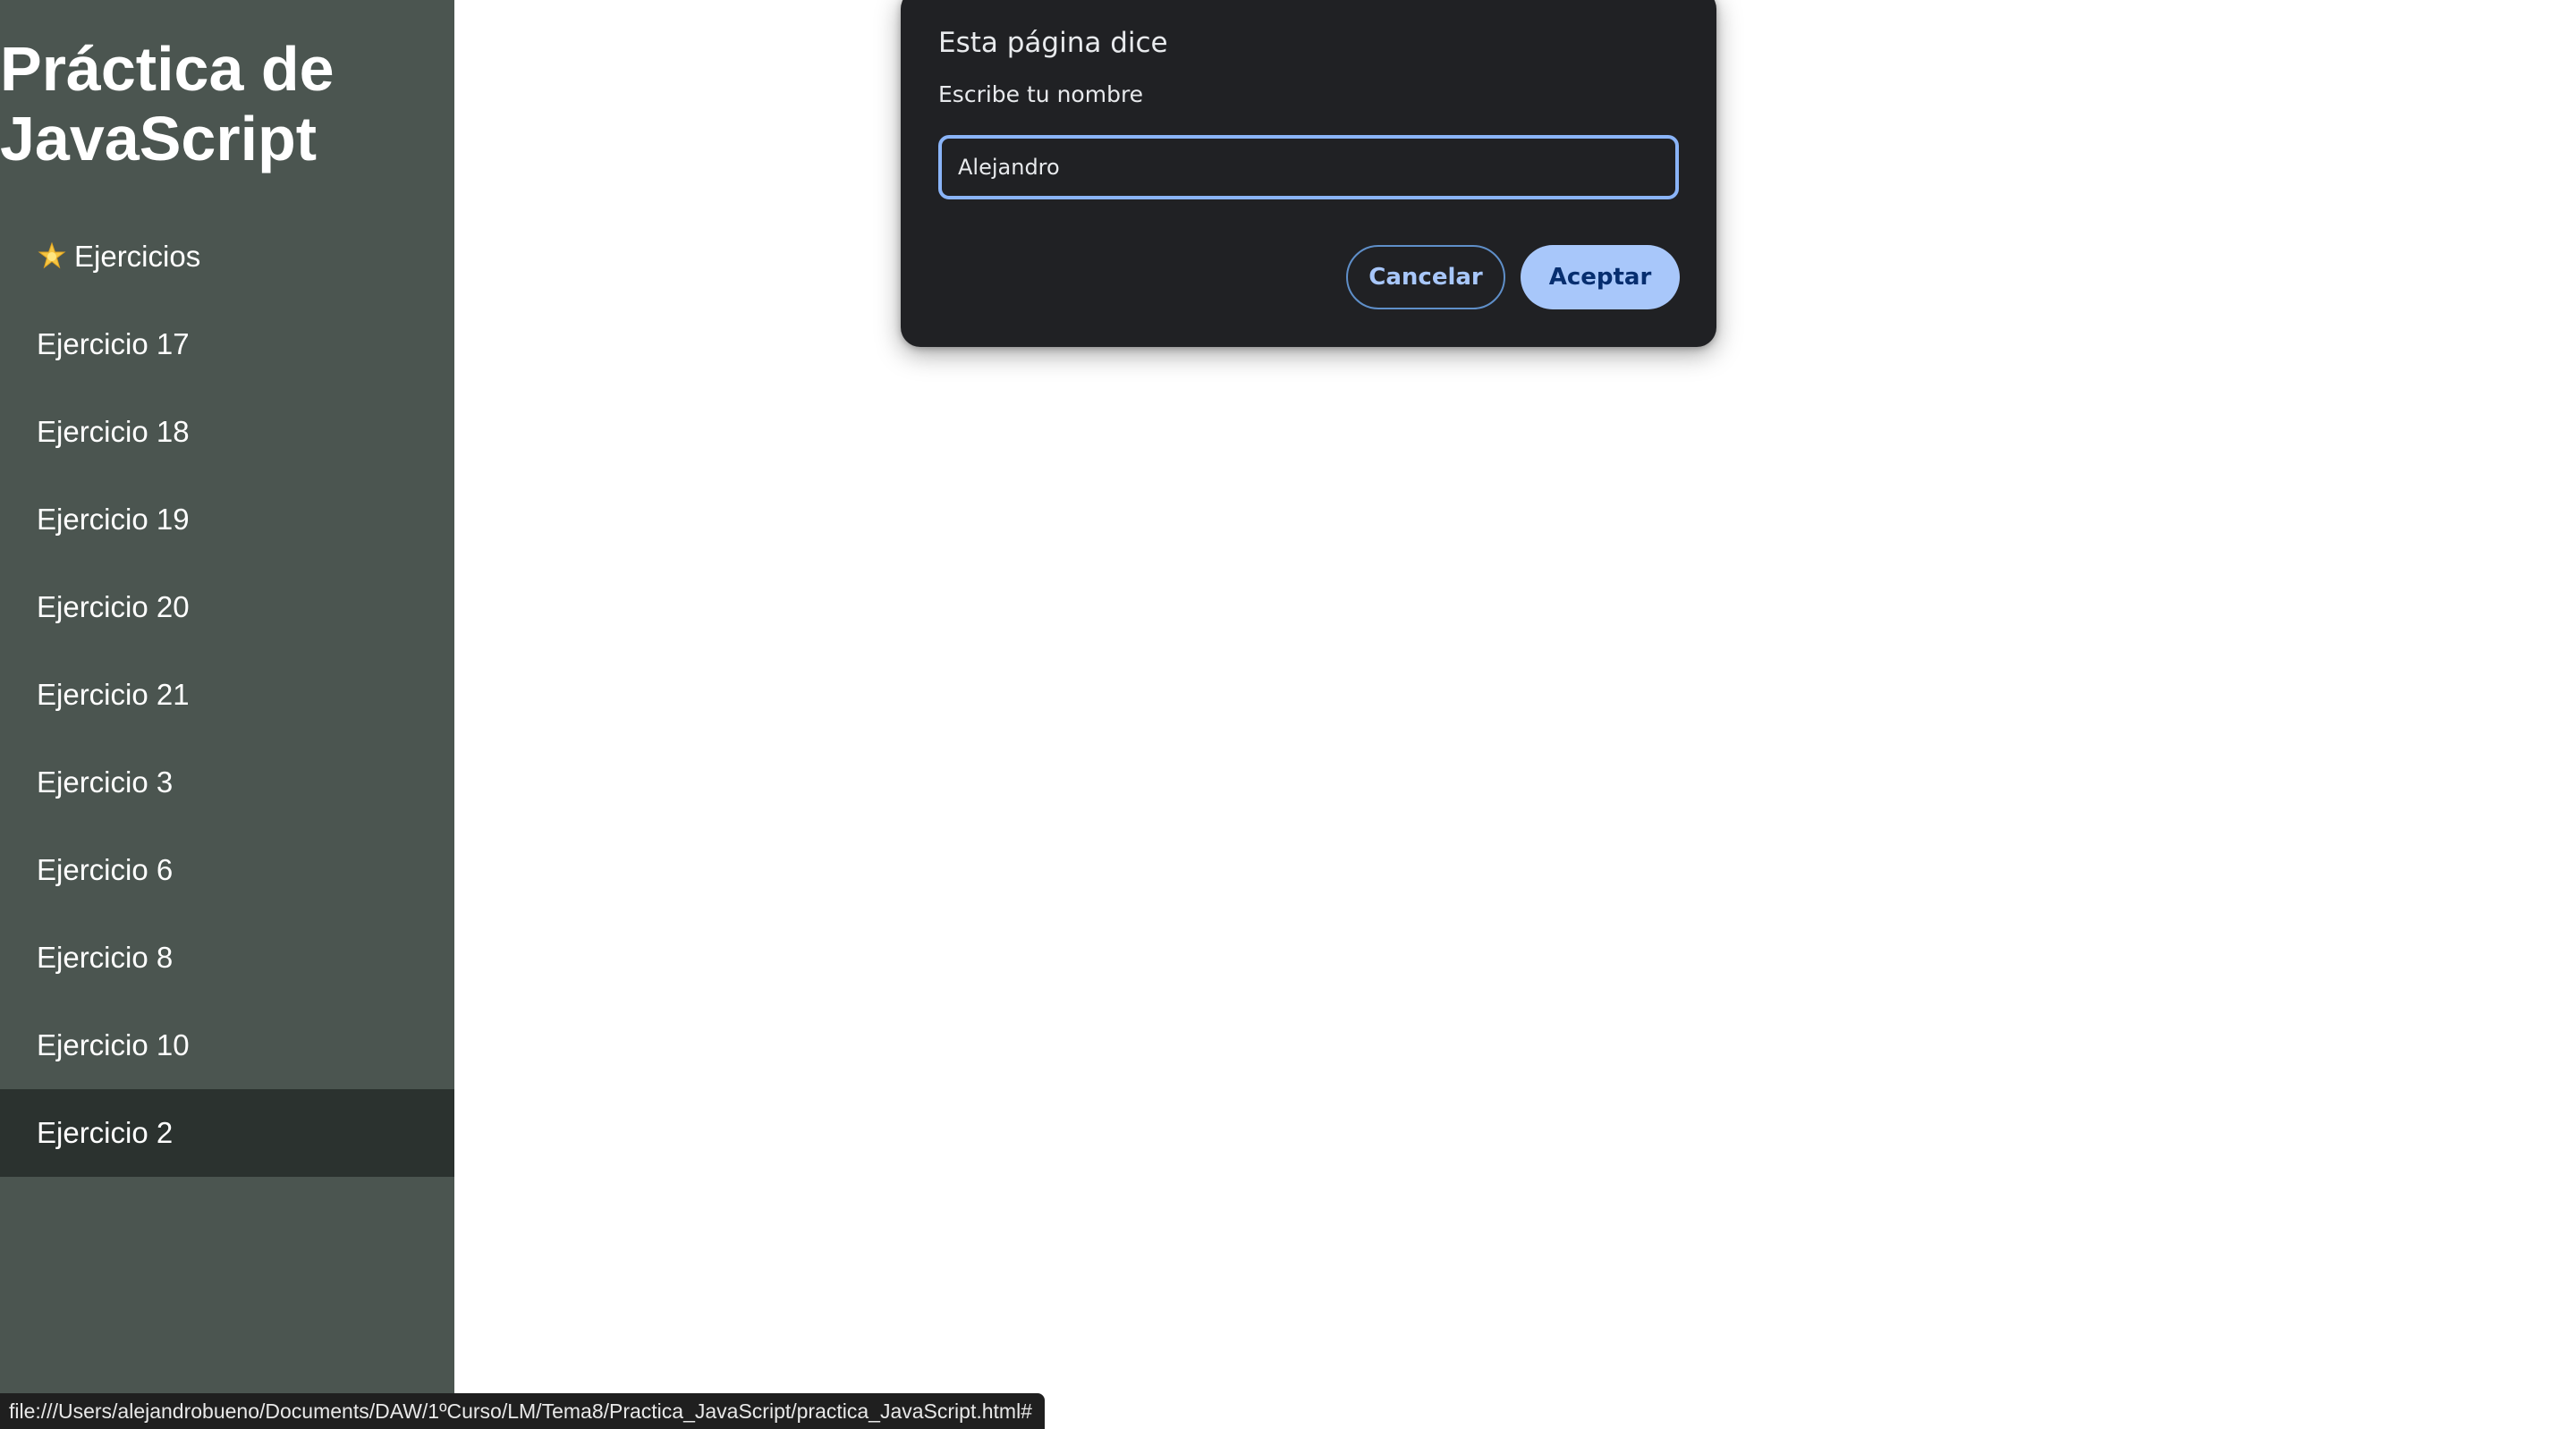 This screenshot has width=2576, height=1429. I want to click on sidebar-item-label: Ejercicio 20, so click(113, 606).